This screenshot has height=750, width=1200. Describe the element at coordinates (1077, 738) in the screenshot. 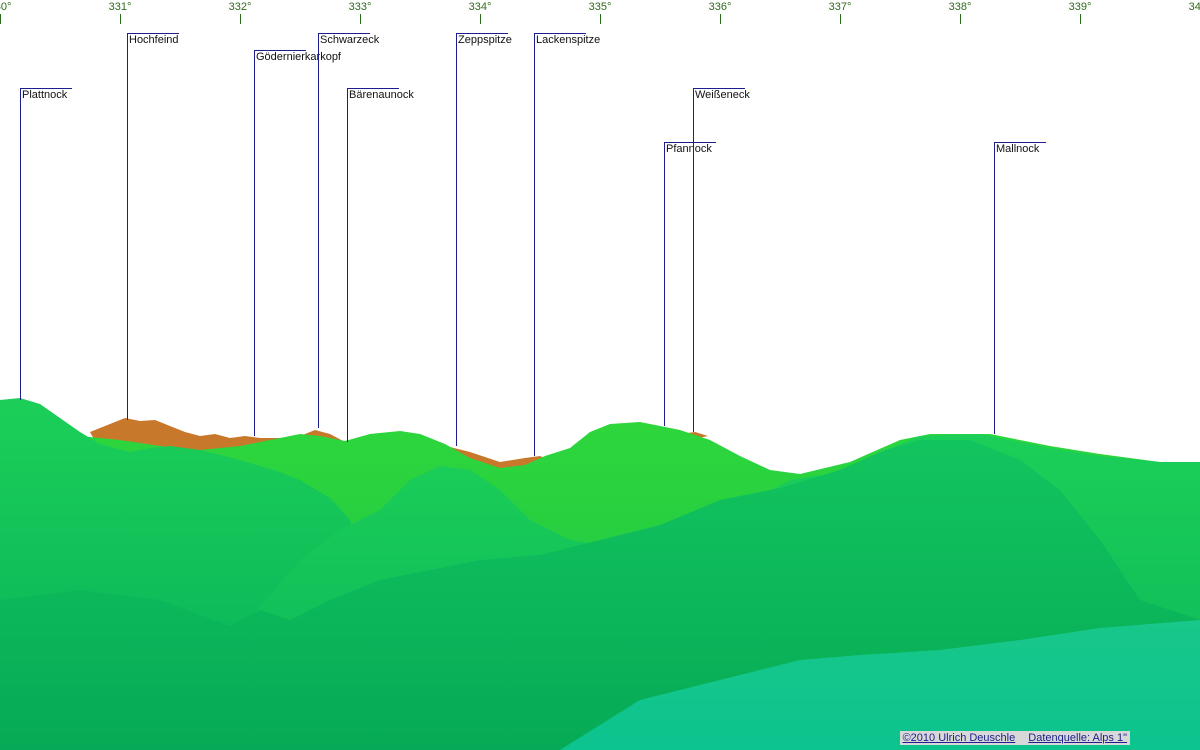

I see `datasource-link: Datenquelle: Alps 1"` at that location.